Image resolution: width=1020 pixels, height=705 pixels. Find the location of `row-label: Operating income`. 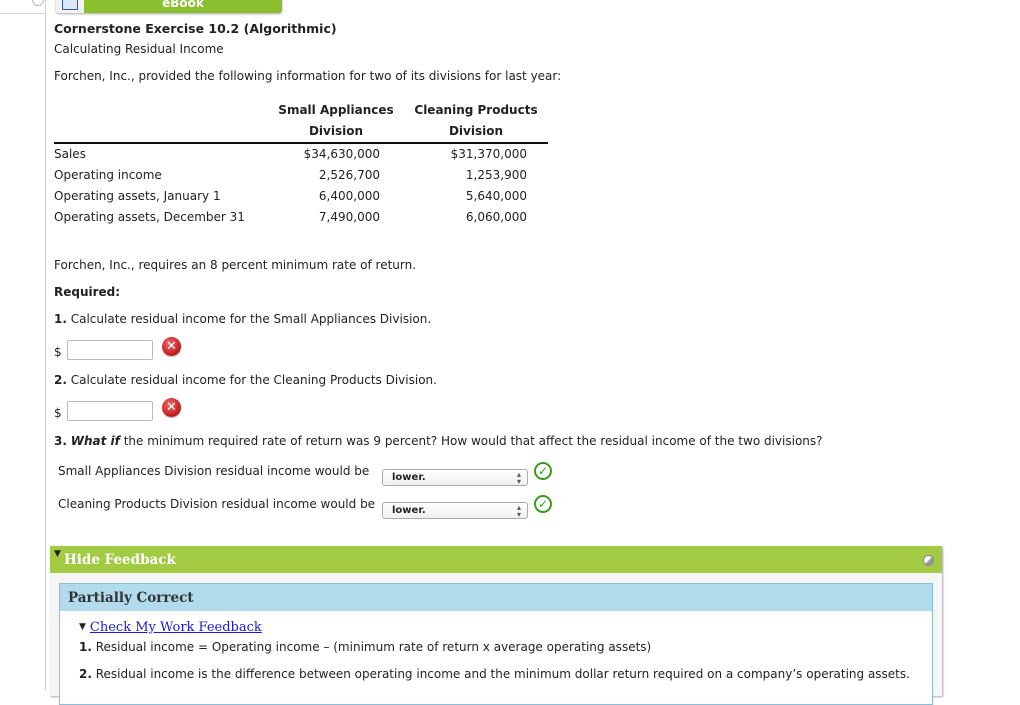

row-label: Operating income is located at coordinates (108, 175).